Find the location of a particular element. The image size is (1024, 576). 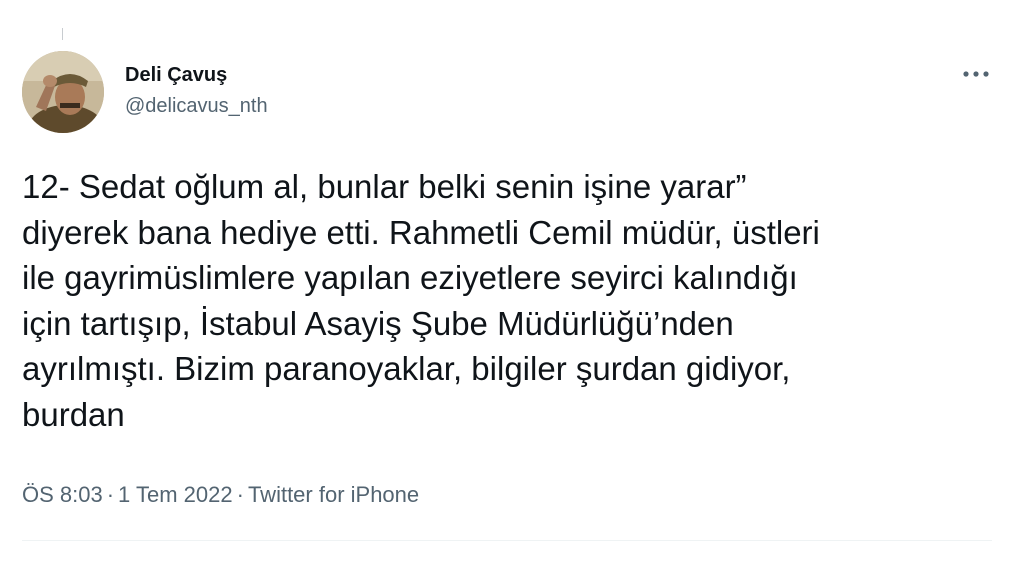

more-horizontal-icon is located at coordinates (976, 74).